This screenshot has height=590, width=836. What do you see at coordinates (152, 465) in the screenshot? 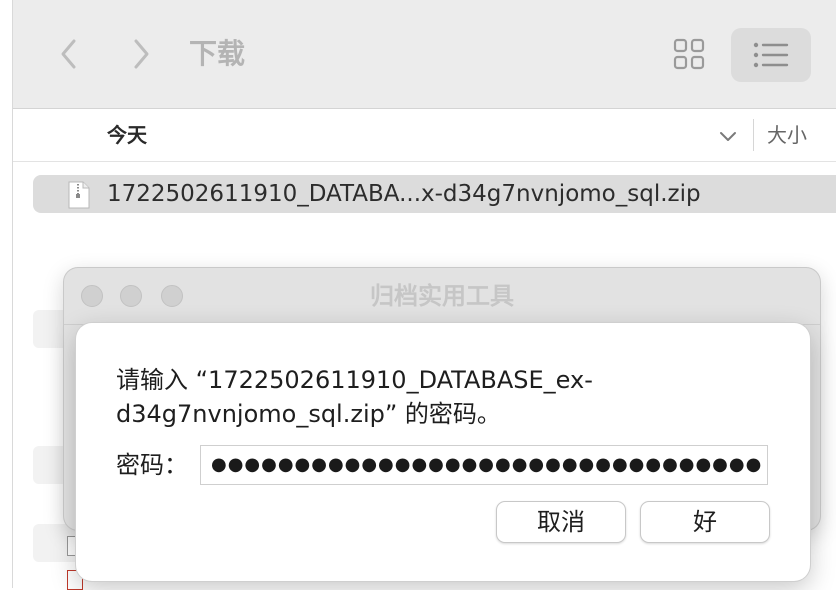
I see `password-label: 密码：` at bounding box center [152, 465].